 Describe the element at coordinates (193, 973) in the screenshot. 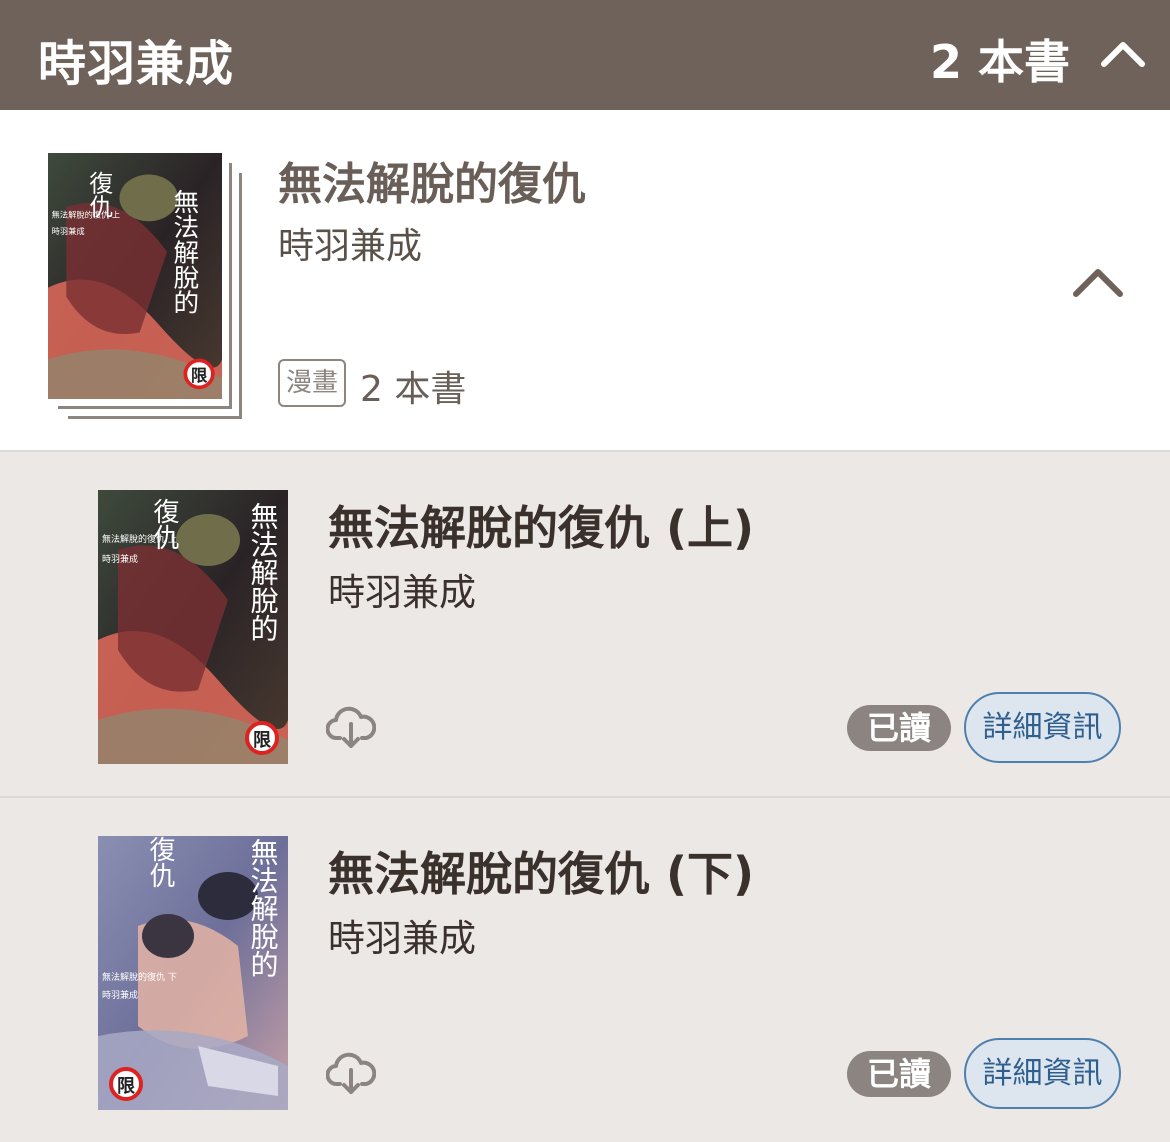

I see `book-cover-image: 無法解脫的 復仇 無法解脫的復仇 下 時羽兼成 限` at that location.